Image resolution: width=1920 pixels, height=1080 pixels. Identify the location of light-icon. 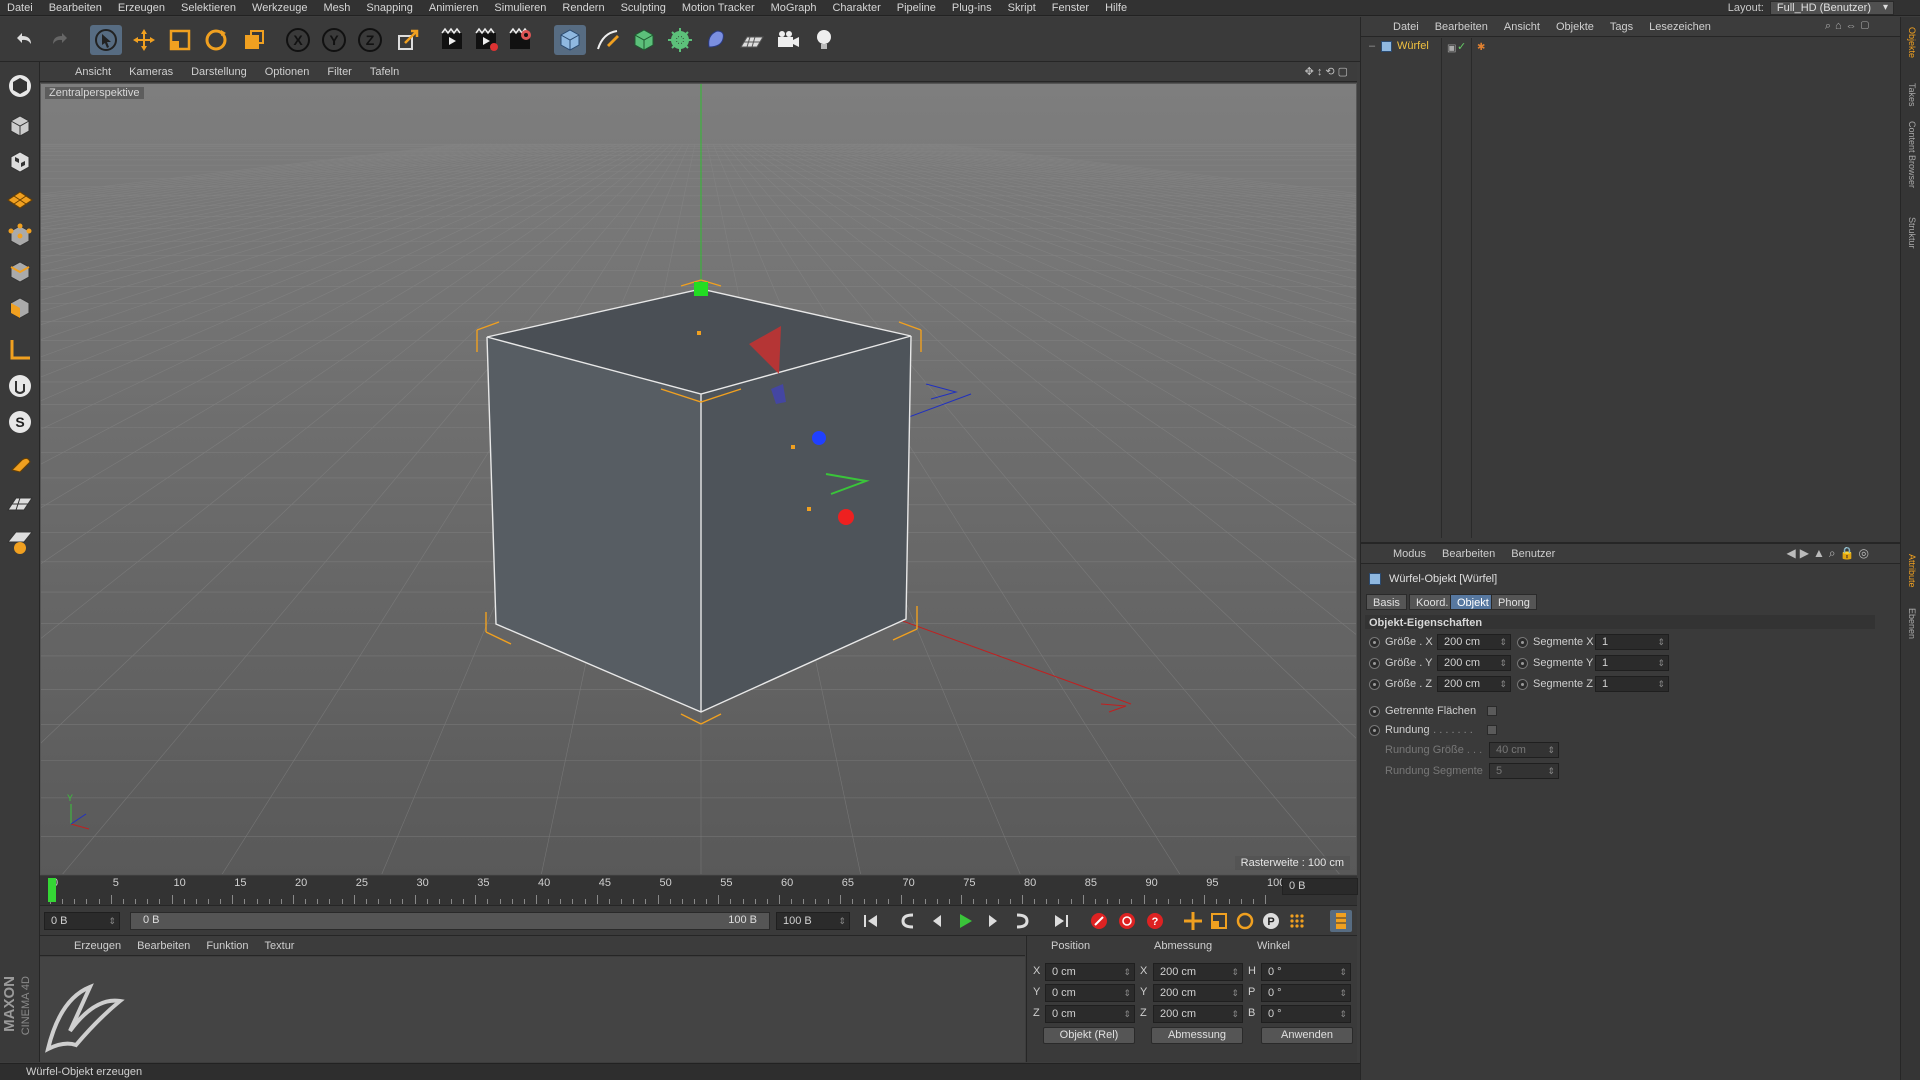
(824, 40).